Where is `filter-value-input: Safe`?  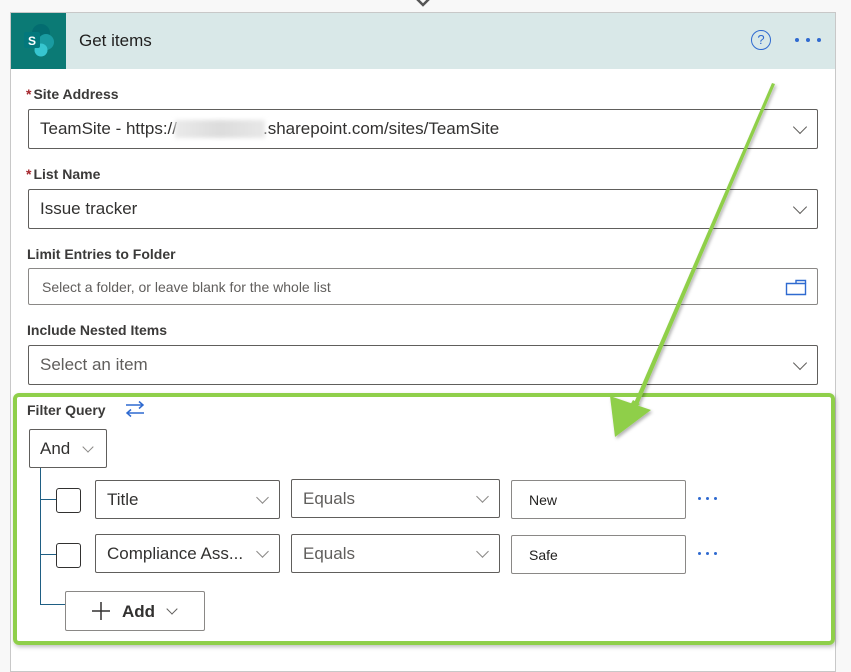
filter-value-input: Safe is located at coordinates (598, 554).